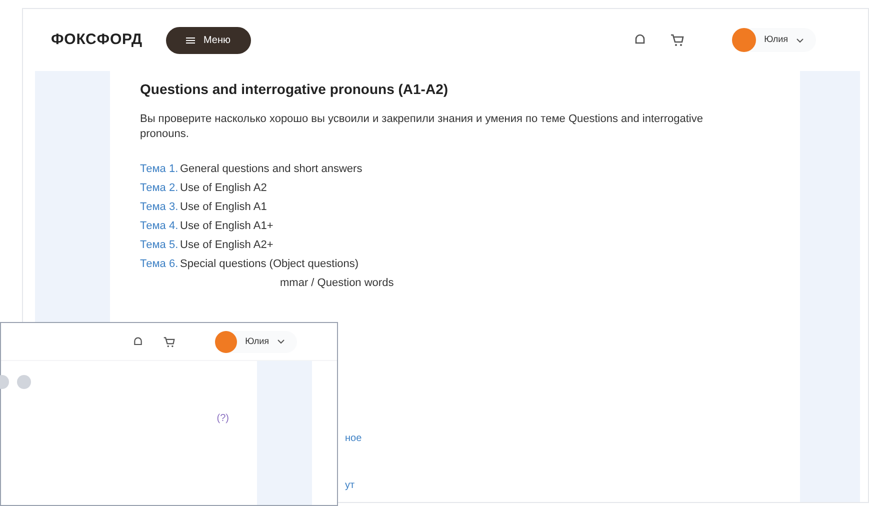 This screenshot has width=869, height=506. I want to click on topic-label: Тема 6., so click(160, 264).